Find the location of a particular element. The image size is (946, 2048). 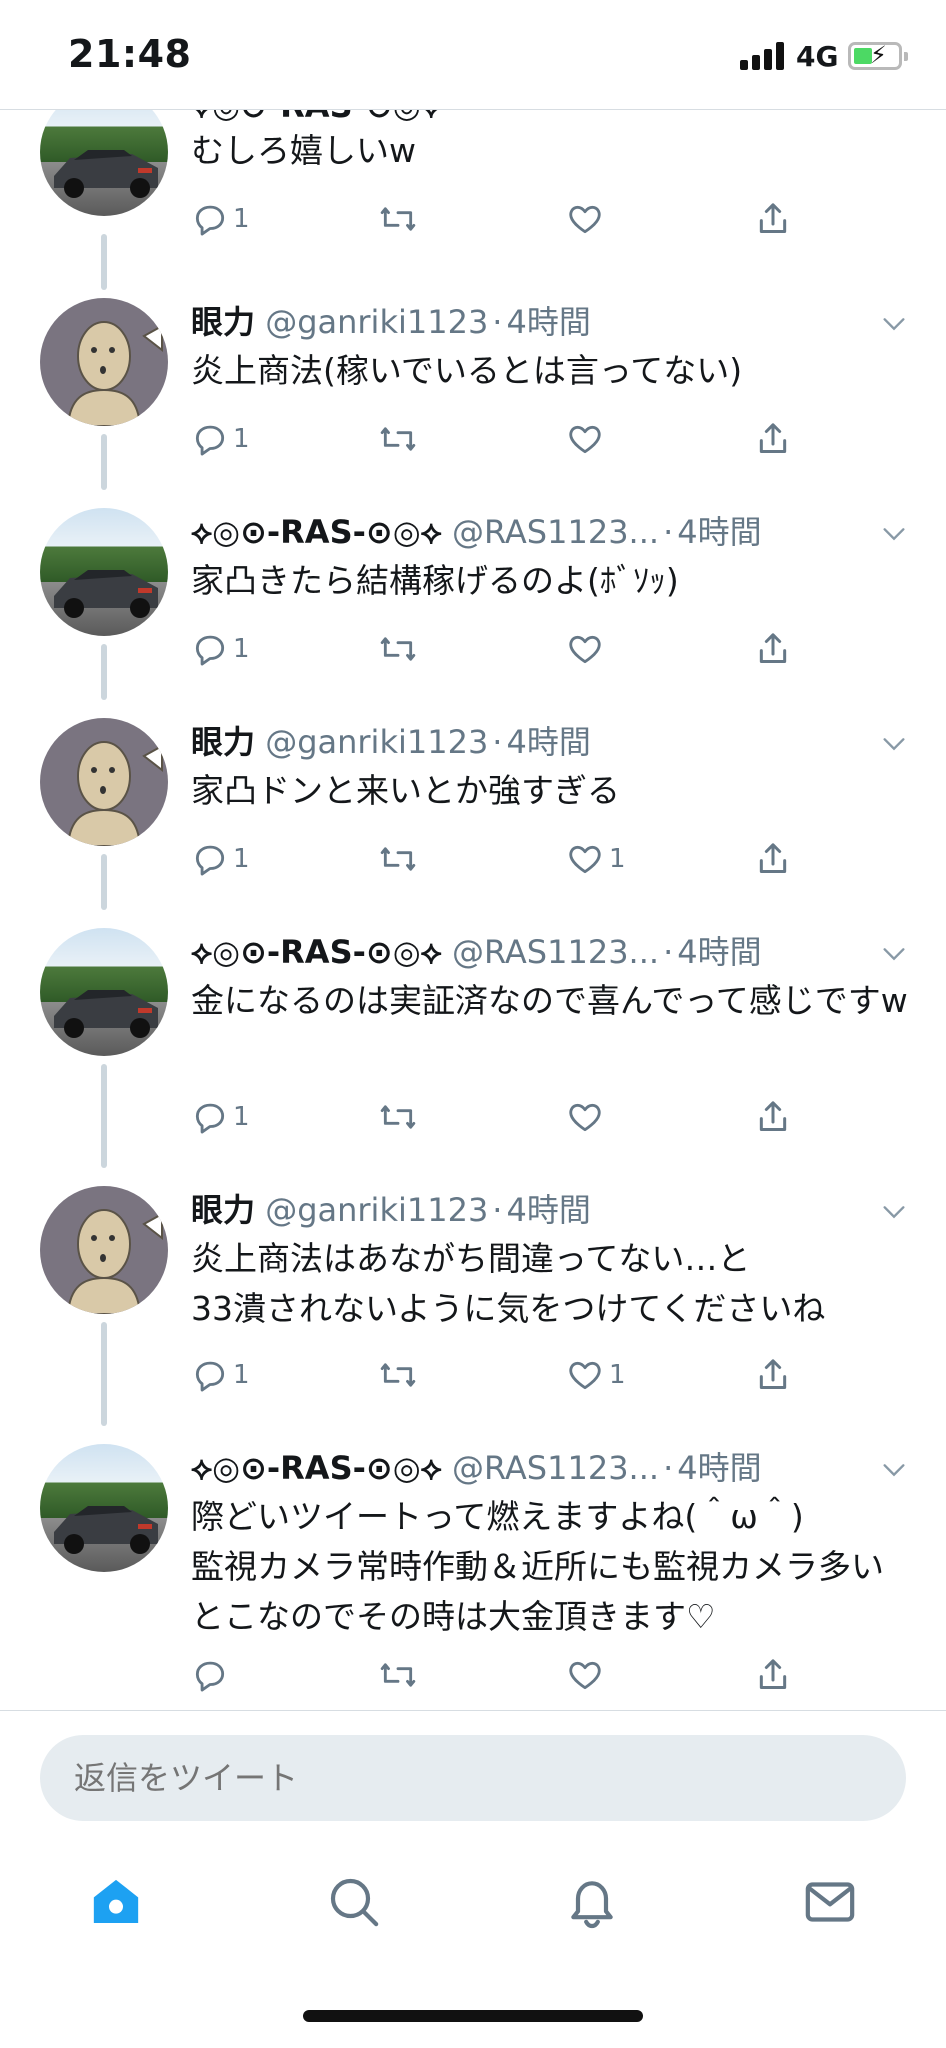

network-type: 4G is located at coordinates (817, 56).